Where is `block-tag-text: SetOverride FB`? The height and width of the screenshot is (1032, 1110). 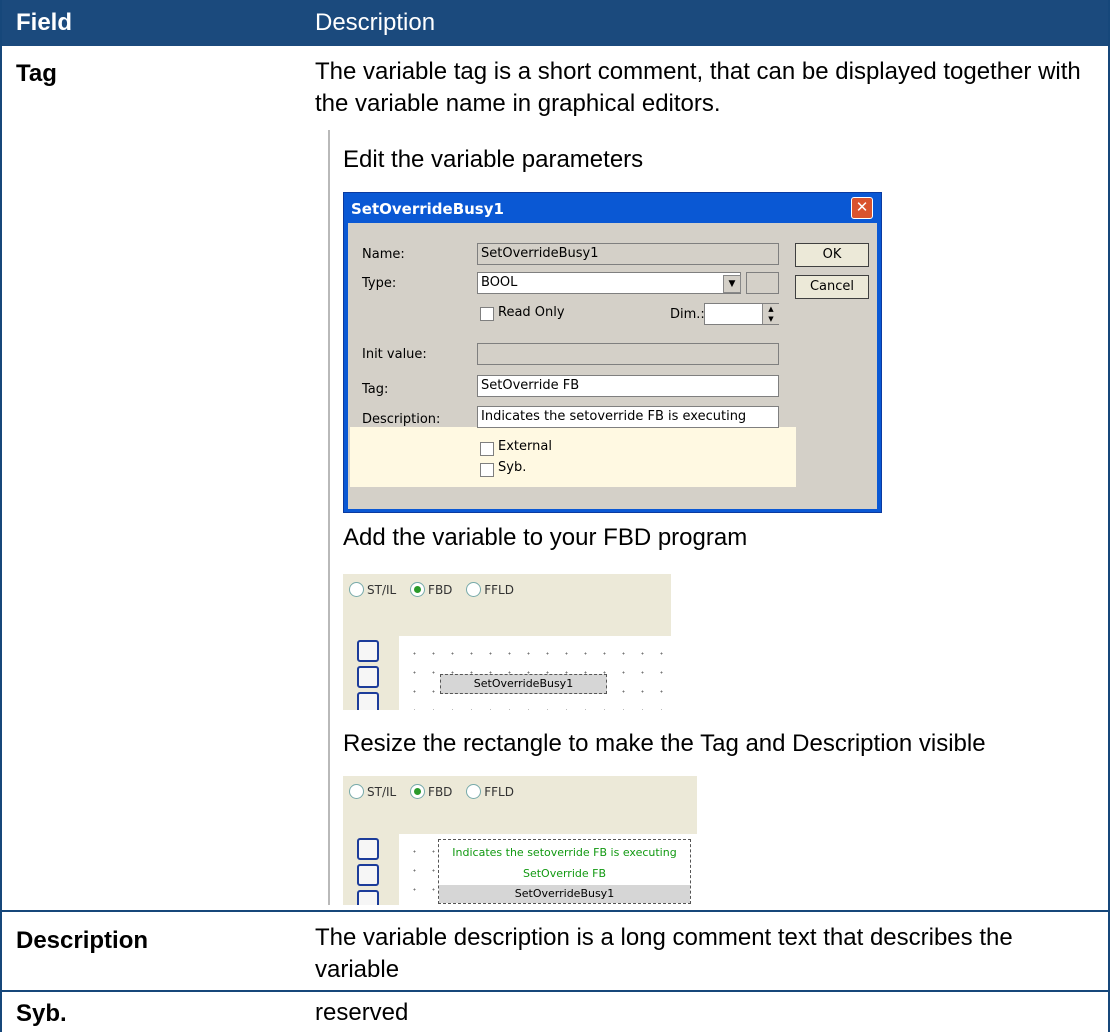 block-tag-text: SetOverride FB is located at coordinates (564, 873).